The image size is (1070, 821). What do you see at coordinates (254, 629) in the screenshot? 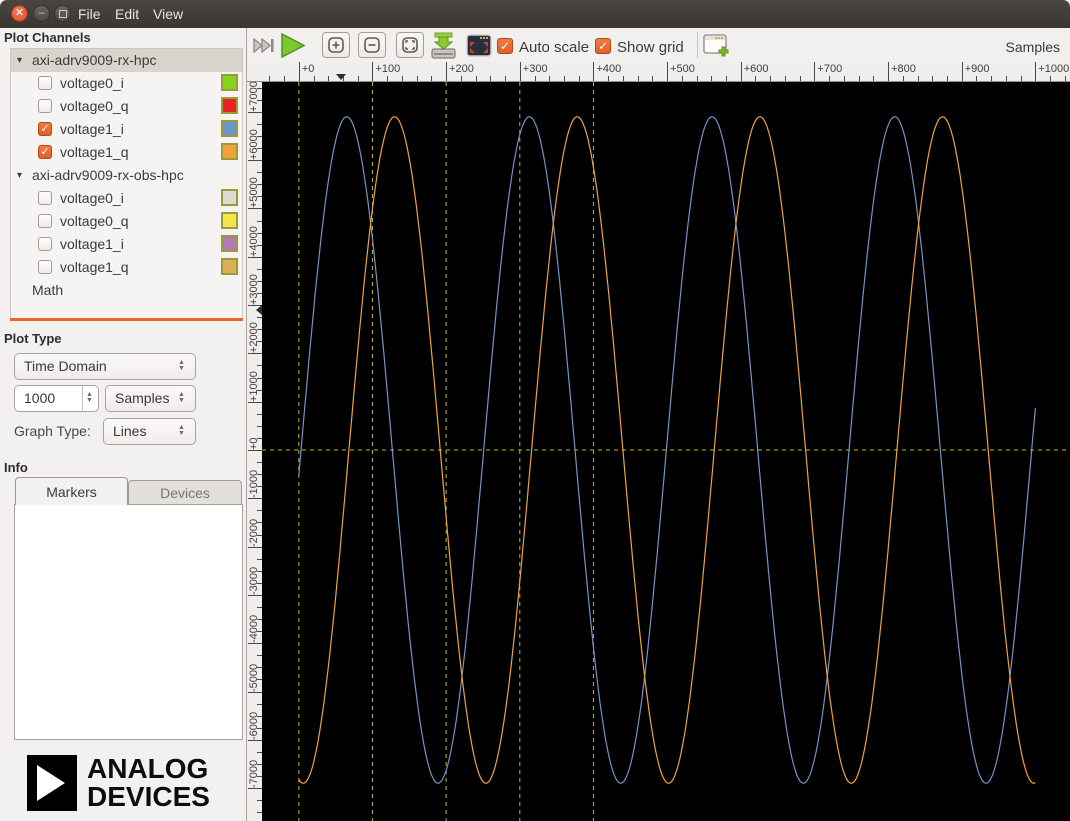
I see `y-tick-label: -4000` at bounding box center [254, 629].